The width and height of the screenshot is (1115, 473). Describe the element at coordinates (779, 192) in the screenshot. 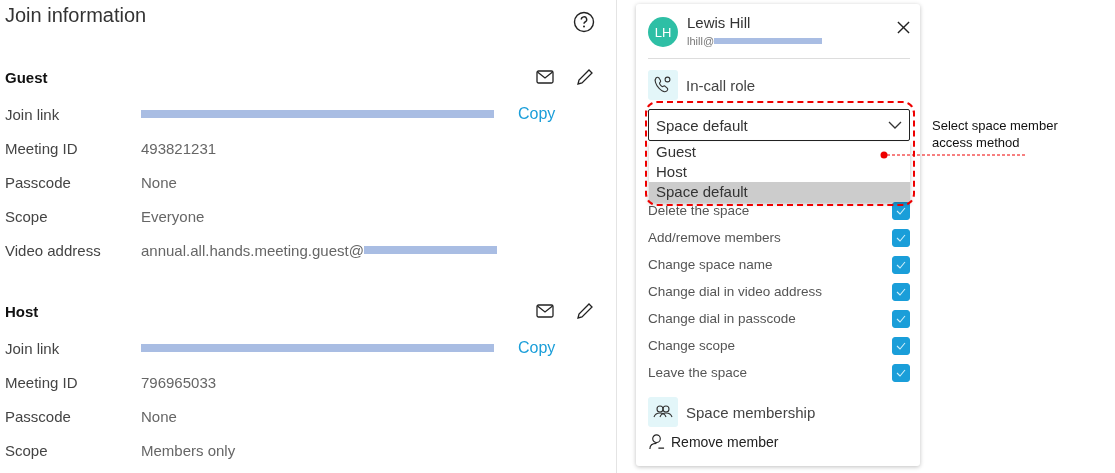

I see `dropdown-option: Space default` at that location.